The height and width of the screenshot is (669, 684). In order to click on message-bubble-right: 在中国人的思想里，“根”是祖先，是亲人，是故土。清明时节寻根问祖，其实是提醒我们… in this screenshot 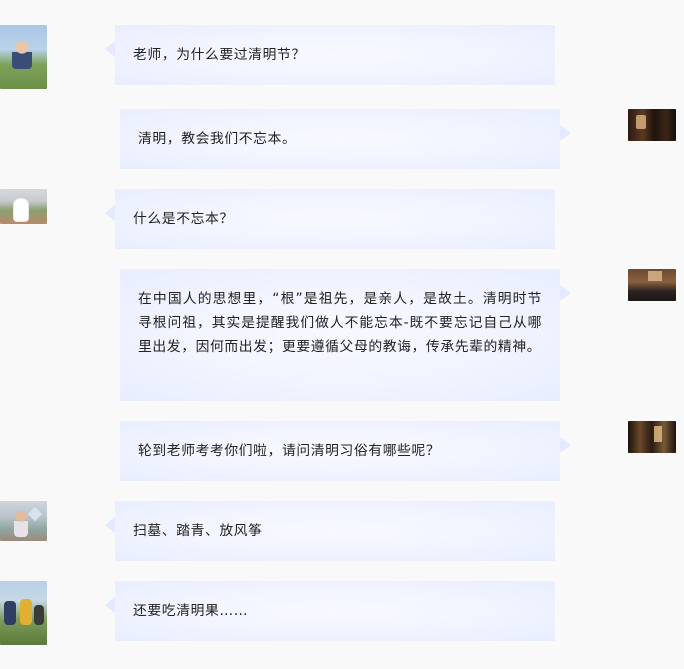, I will do `click(345, 335)`.